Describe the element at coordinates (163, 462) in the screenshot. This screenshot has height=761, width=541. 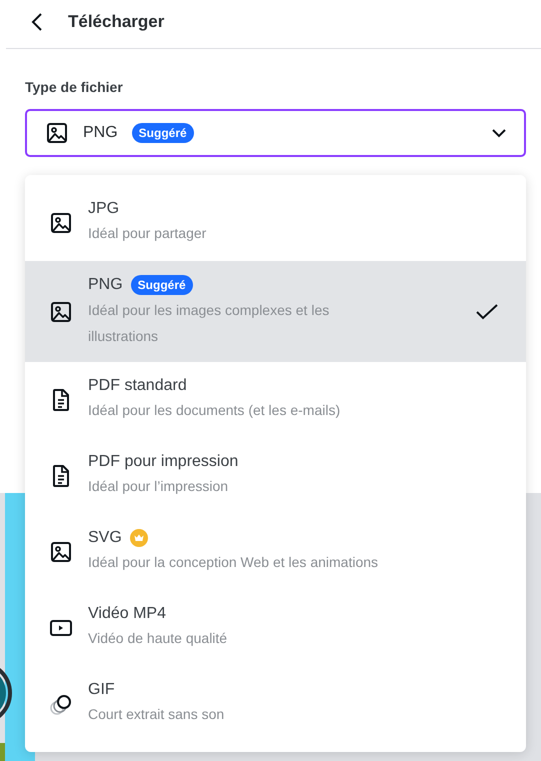
I see `option-name: PDF pour impression` at that location.